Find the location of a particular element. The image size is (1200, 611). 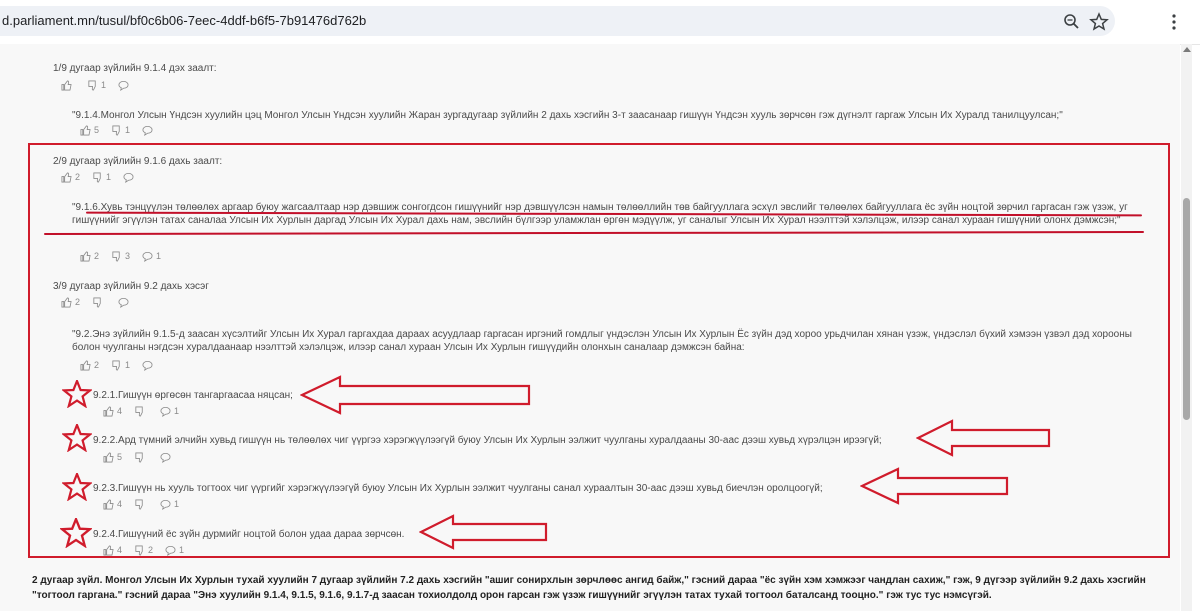

subitem-actions: 5 is located at coordinates (144, 457).